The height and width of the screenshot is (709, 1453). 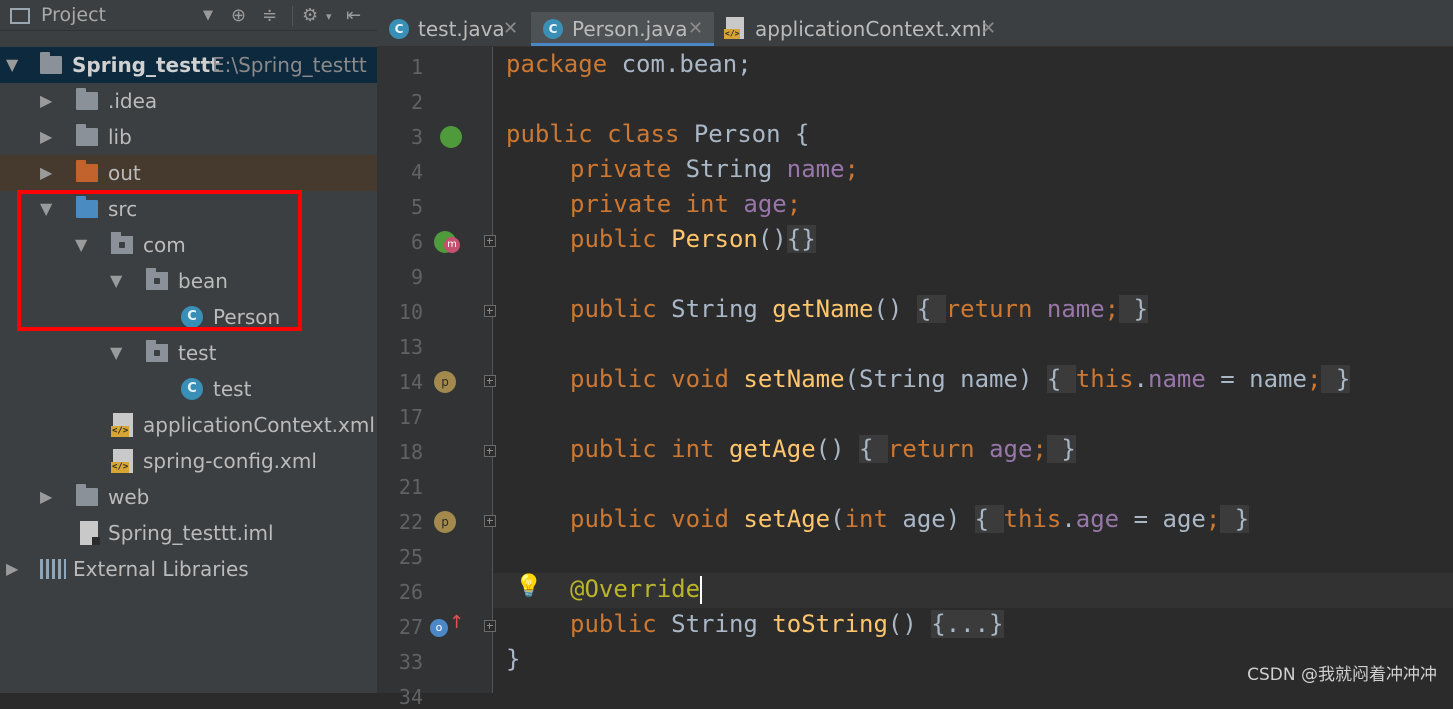 I want to click on tree-item-spring-config: spring-config.xml, so click(x=188, y=461).